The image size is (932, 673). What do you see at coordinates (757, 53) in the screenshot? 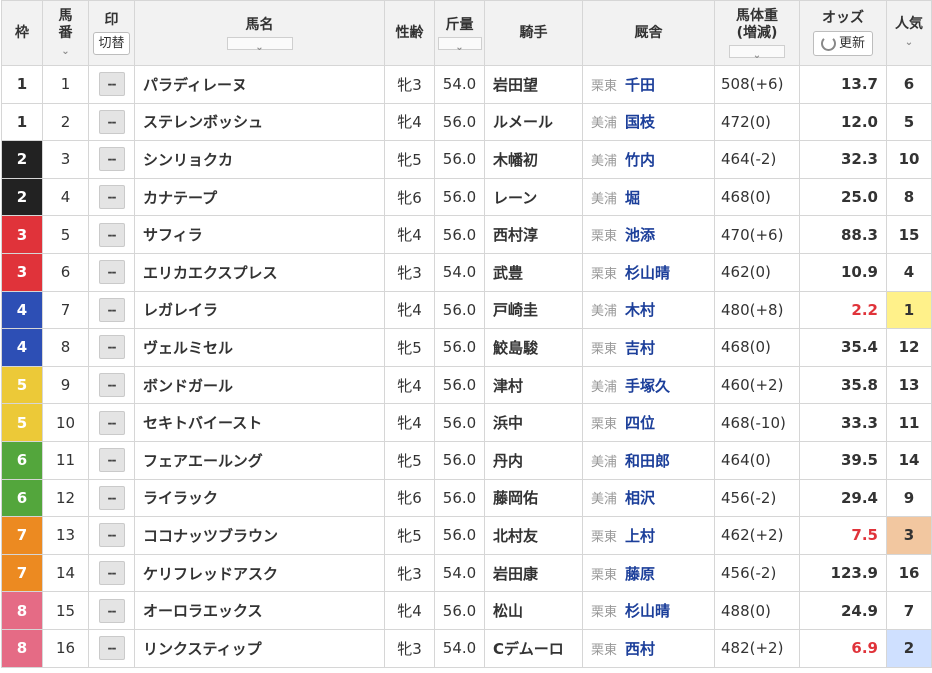
I see `sort-body-weight-control: ⌄` at bounding box center [757, 53].